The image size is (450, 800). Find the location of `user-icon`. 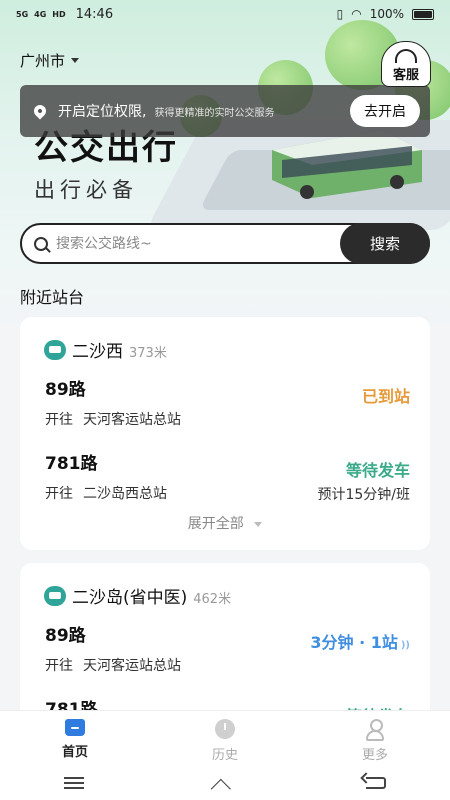

user-icon is located at coordinates (375, 730).